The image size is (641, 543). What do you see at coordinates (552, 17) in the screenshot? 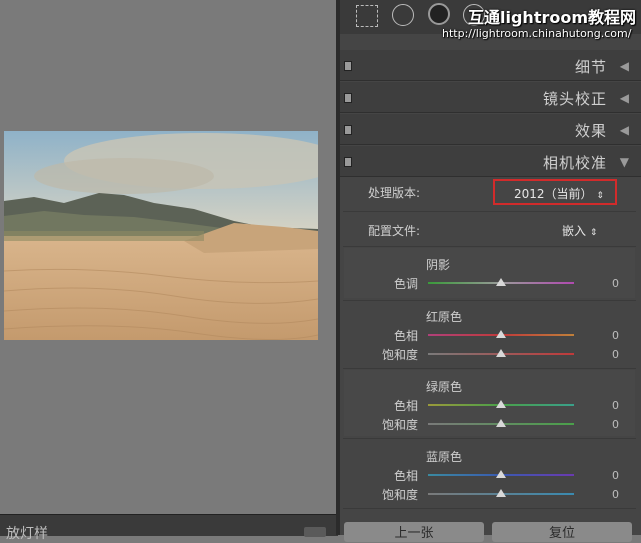
I see `watermark-title: 互通lightroom教程网` at bounding box center [552, 17].